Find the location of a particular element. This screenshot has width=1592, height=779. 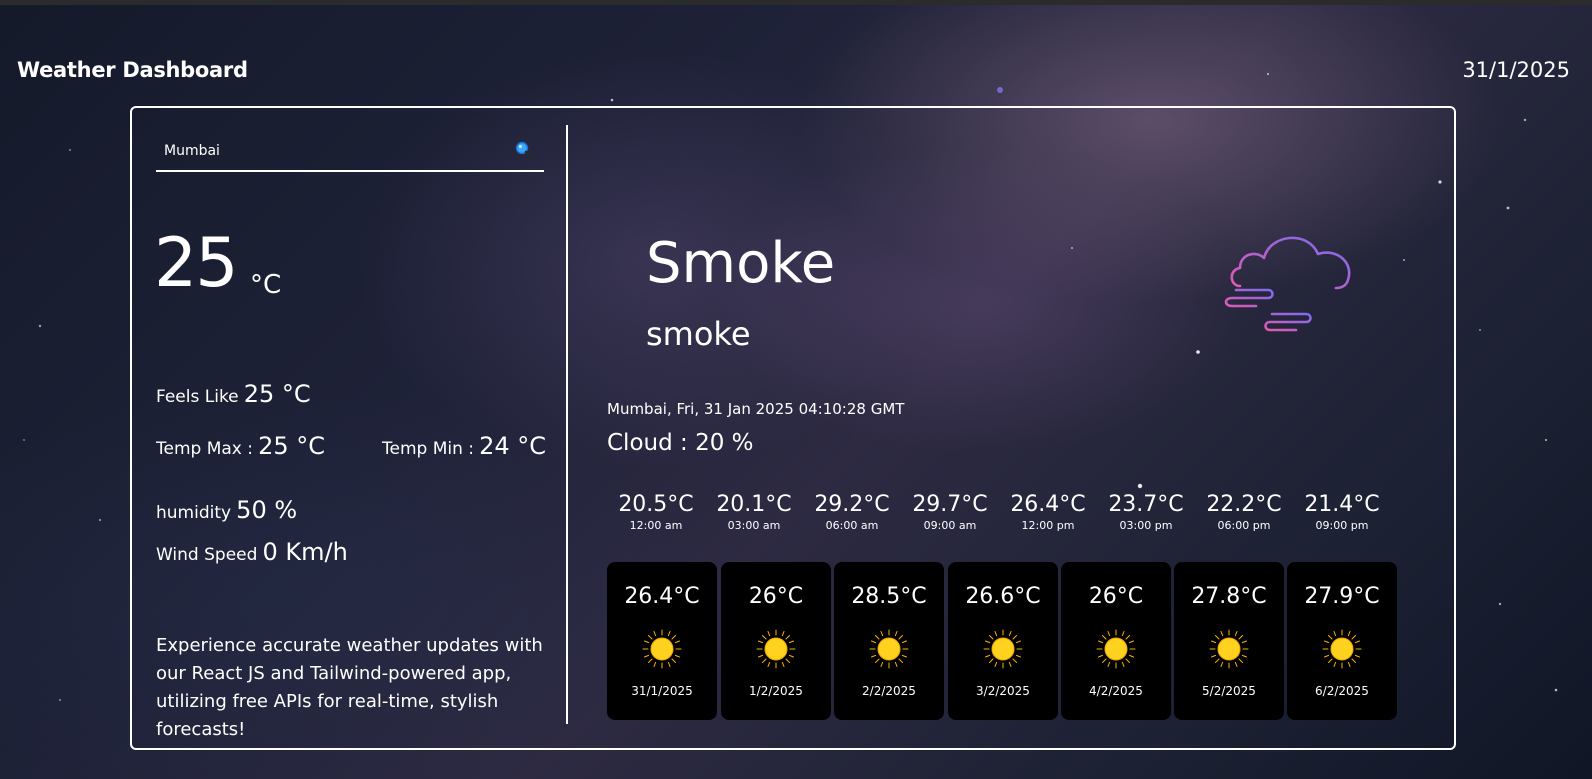

temp-min-label: Temp Min : is located at coordinates (428, 449).